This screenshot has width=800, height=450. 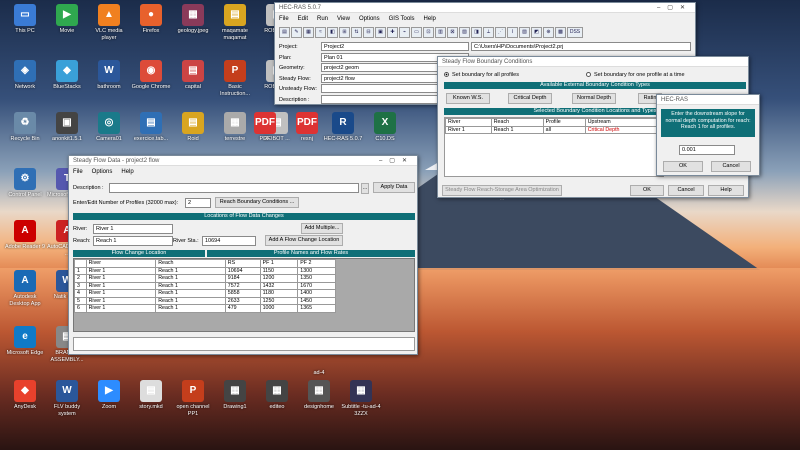 What do you see at coordinates (205, 308) in the screenshot?
I see `table-row: 6 River 1 Reach 1 479 1000 1365` at bounding box center [205, 308].